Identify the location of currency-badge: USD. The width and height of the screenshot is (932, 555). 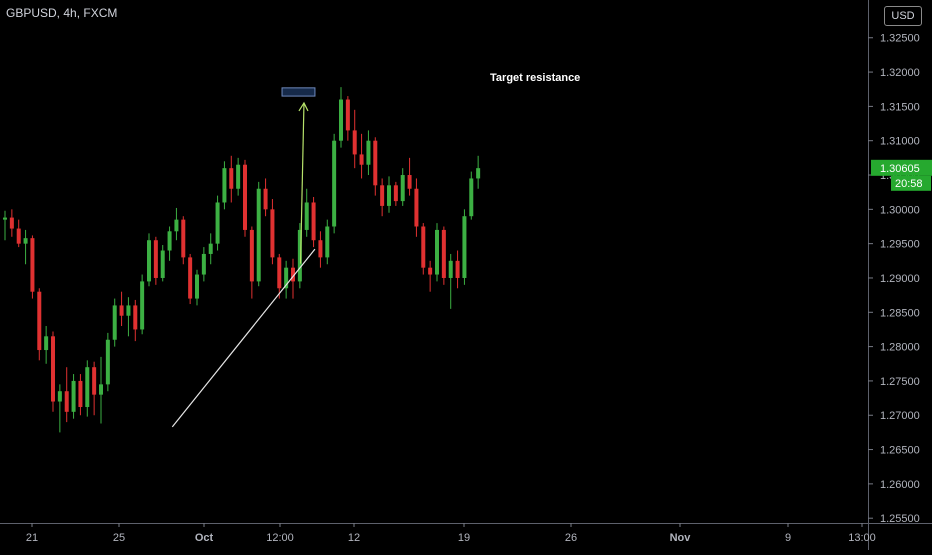
(903, 16).